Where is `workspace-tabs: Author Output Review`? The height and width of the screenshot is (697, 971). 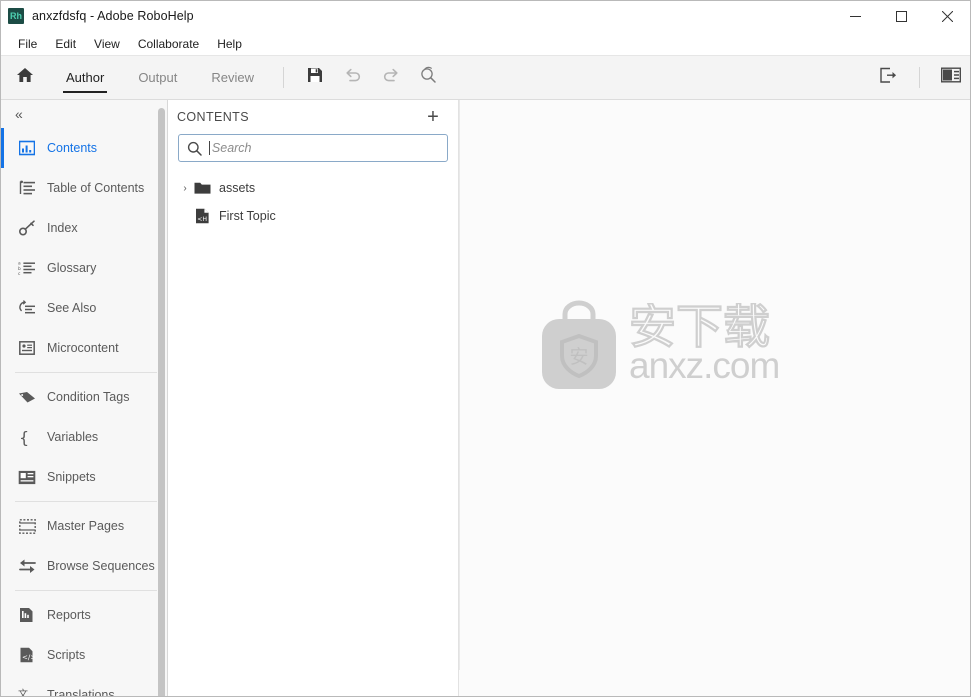
workspace-tabs: Author Output Review is located at coordinates (160, 77).